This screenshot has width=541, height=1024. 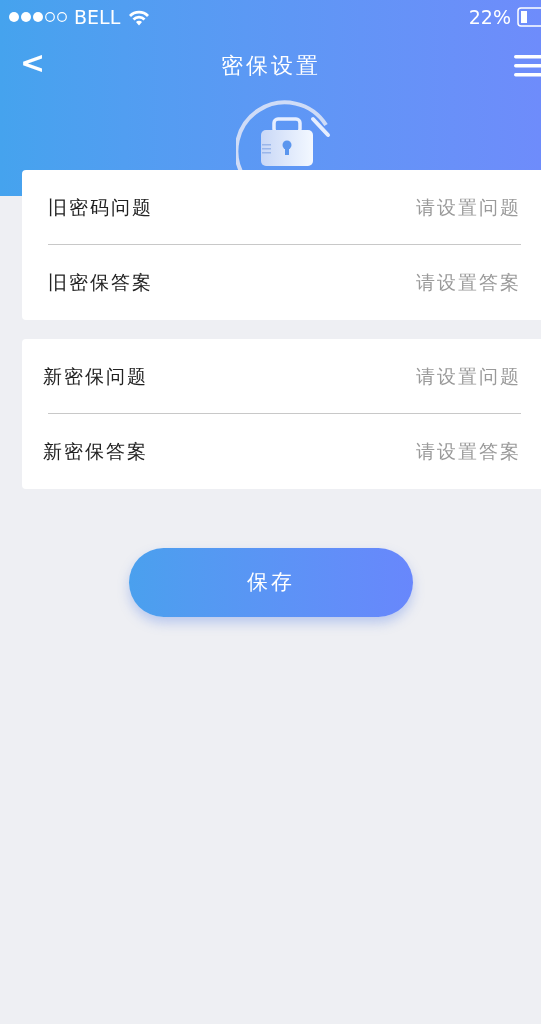 I want to click on signal-icon, so click(x=38, y=17).